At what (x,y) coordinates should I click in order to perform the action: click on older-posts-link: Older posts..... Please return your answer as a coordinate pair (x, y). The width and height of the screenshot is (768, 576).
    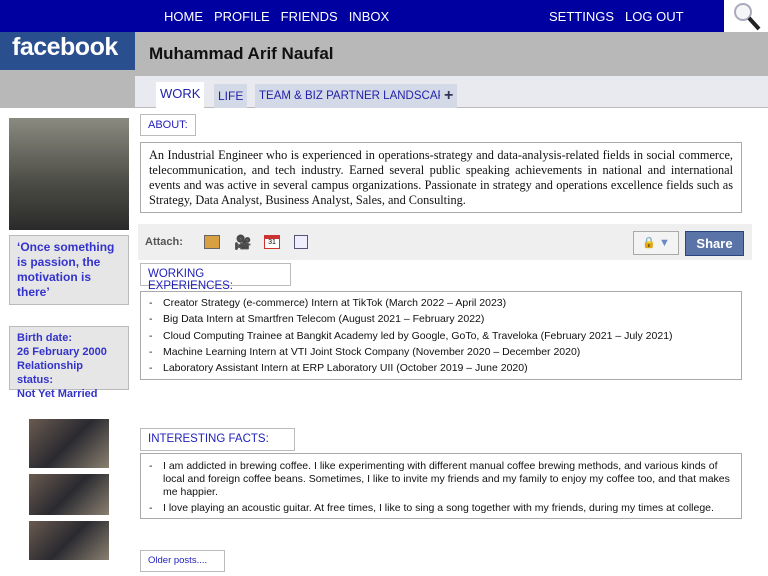
    Looking at the image, I should click on (182, 561).